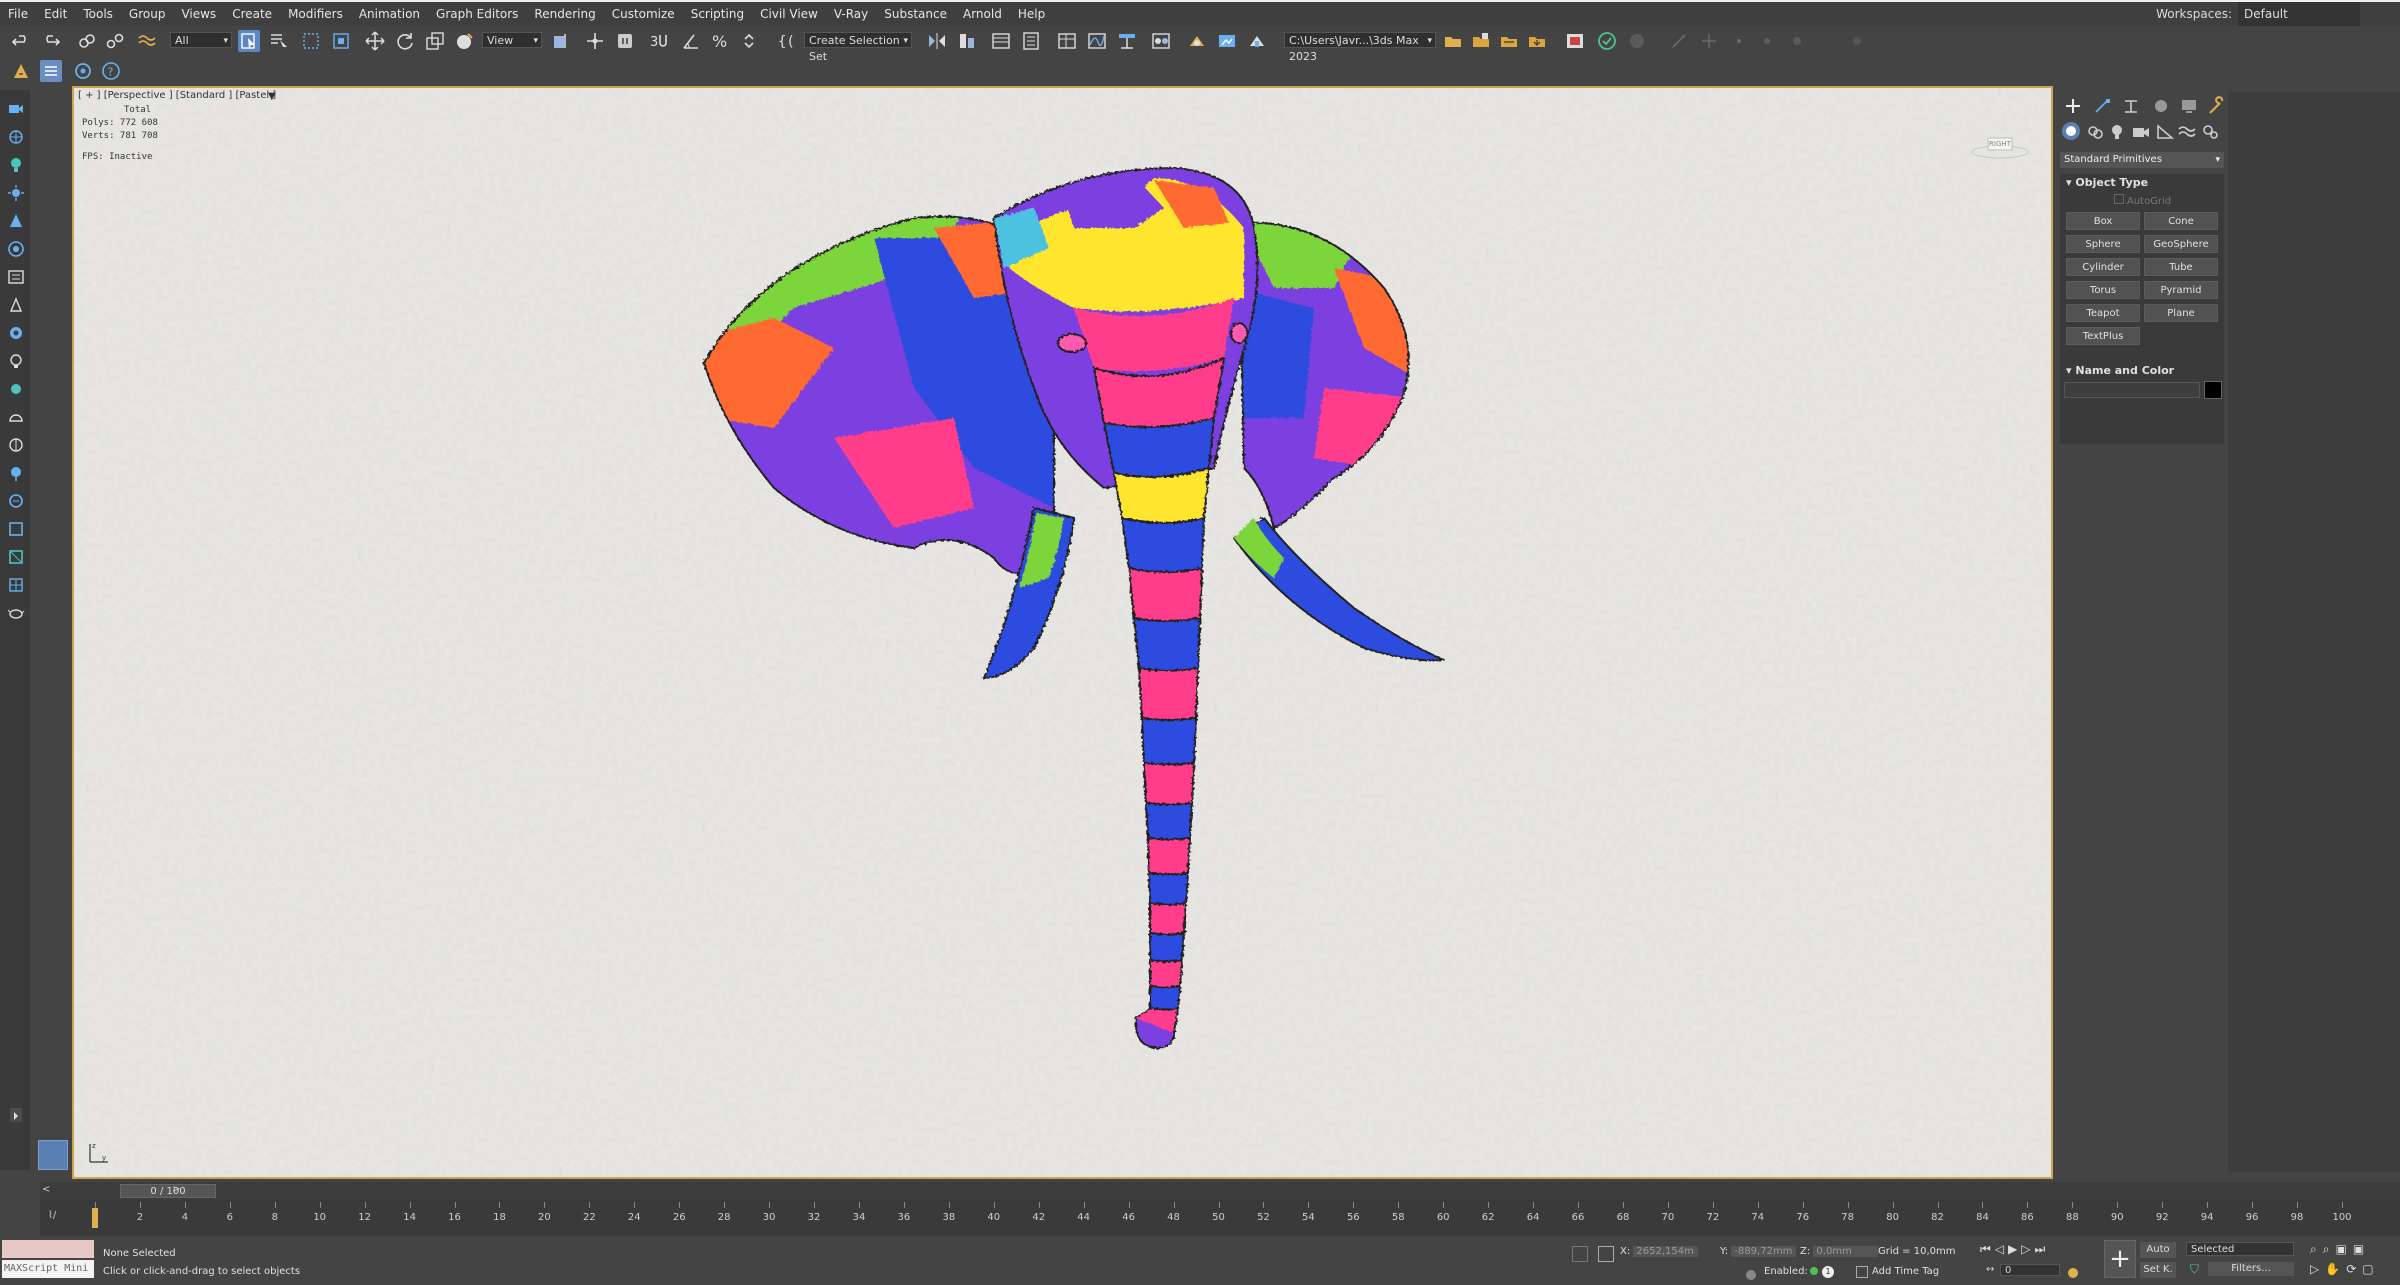  I want to click on maxscript-listener: MAXScript Mini, so click(48, 1259).